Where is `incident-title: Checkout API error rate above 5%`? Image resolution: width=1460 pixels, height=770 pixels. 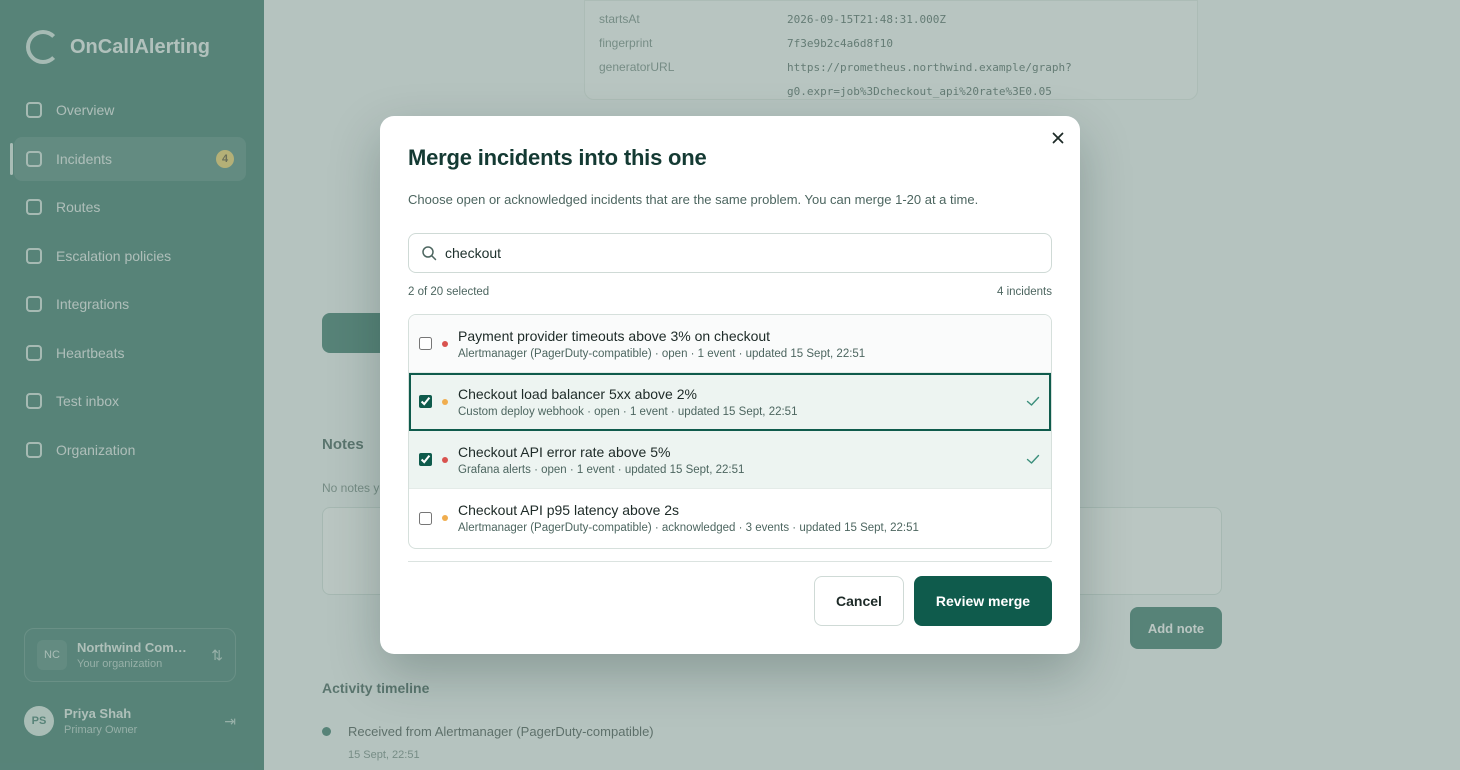 incident-title: Checkout API error rate above 5% is located at coordinates (564, 451).